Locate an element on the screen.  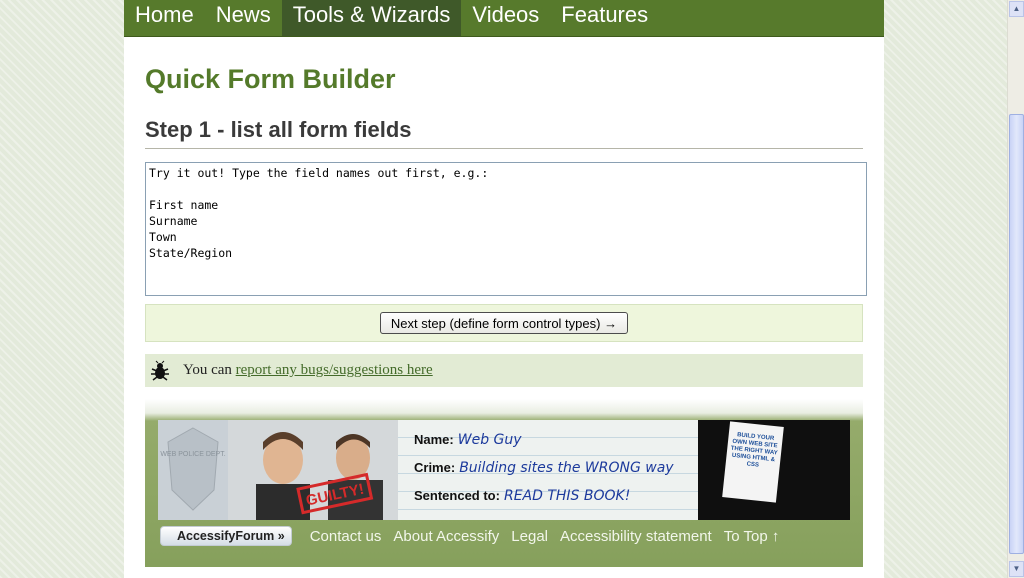
scroll-up-arrow-icon: ▲ is located at coordinates (1016, 9).